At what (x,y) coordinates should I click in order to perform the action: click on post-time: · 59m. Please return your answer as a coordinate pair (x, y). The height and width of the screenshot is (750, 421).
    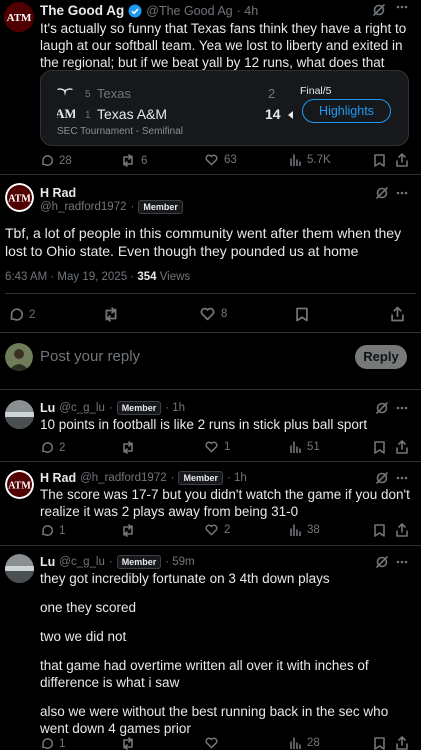
    Looking at the image, I should click on (179, 562).